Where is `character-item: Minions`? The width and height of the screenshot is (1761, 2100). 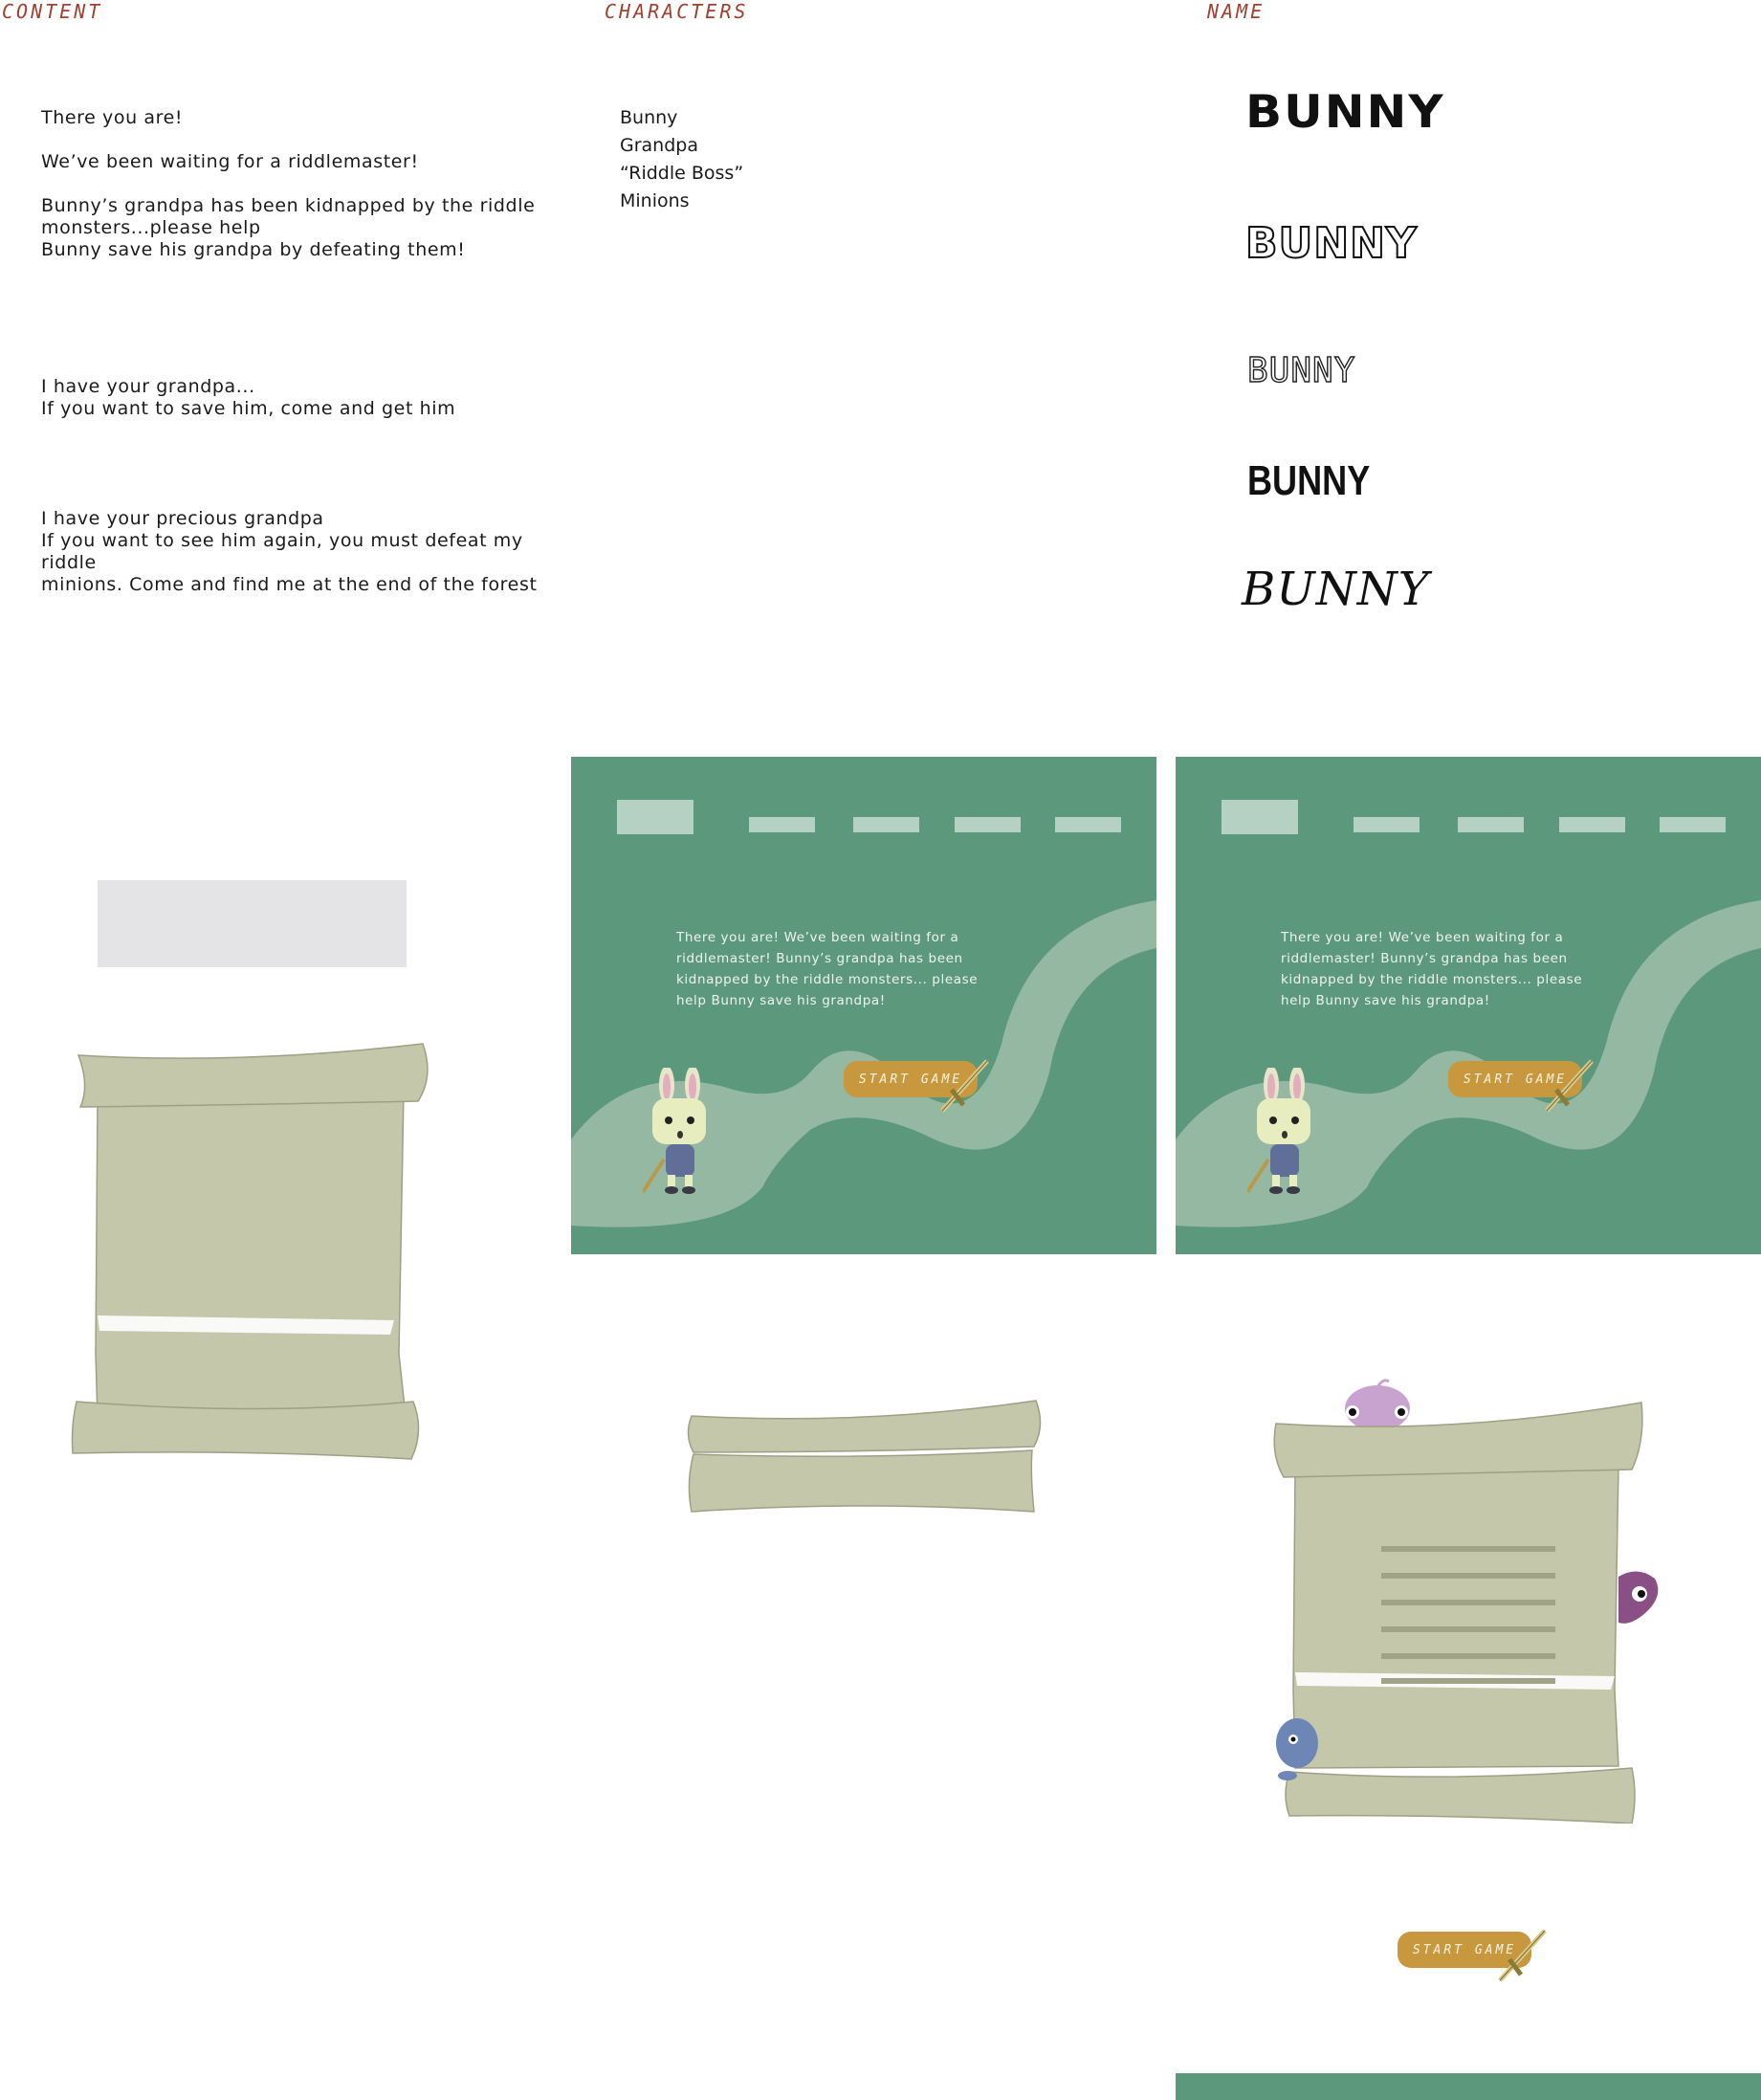
character-item: Minions is located at coordinates (655, 200).